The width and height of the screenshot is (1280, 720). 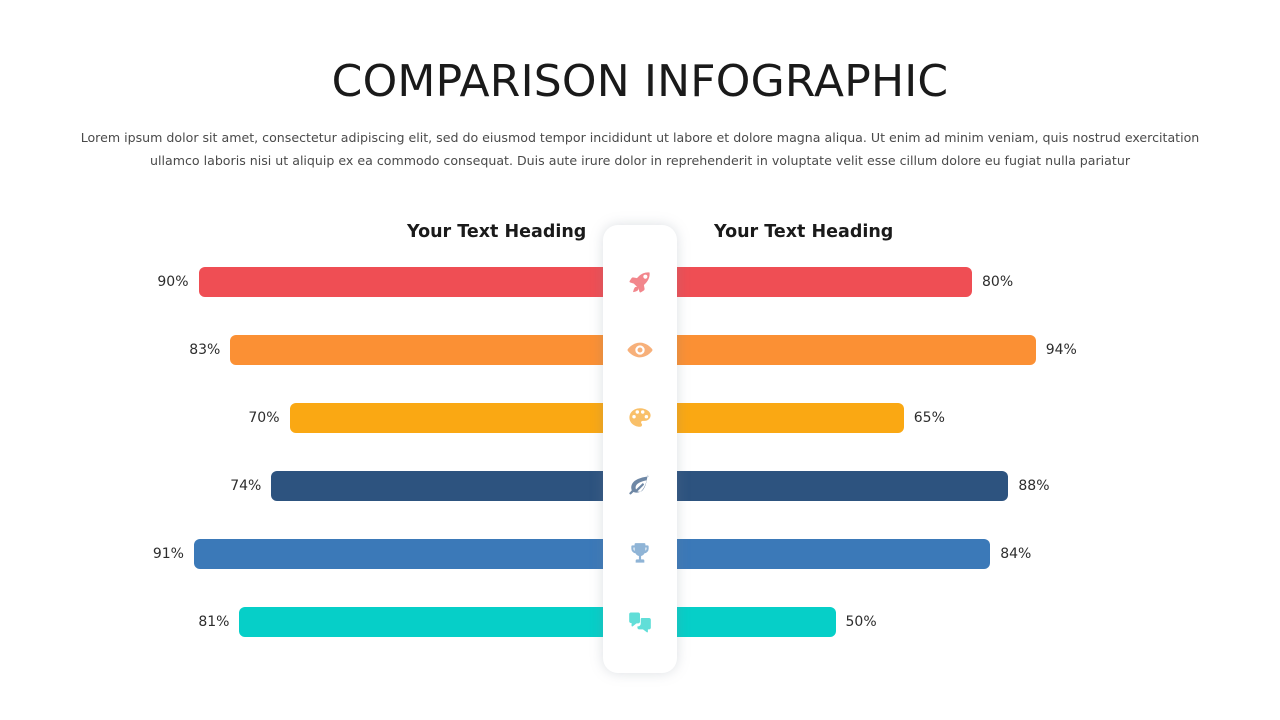 What do you see at coordinates (640, 350) in the screenshot?
I see `eye-icon` at bounding box center [640, 350].